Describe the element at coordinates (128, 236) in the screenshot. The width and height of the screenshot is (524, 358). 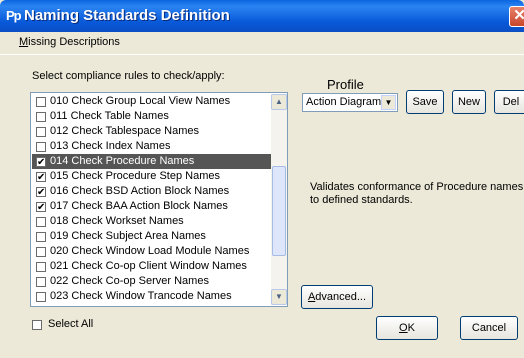
I see `rule-label: 019 Check Subject Area Names` at that location.